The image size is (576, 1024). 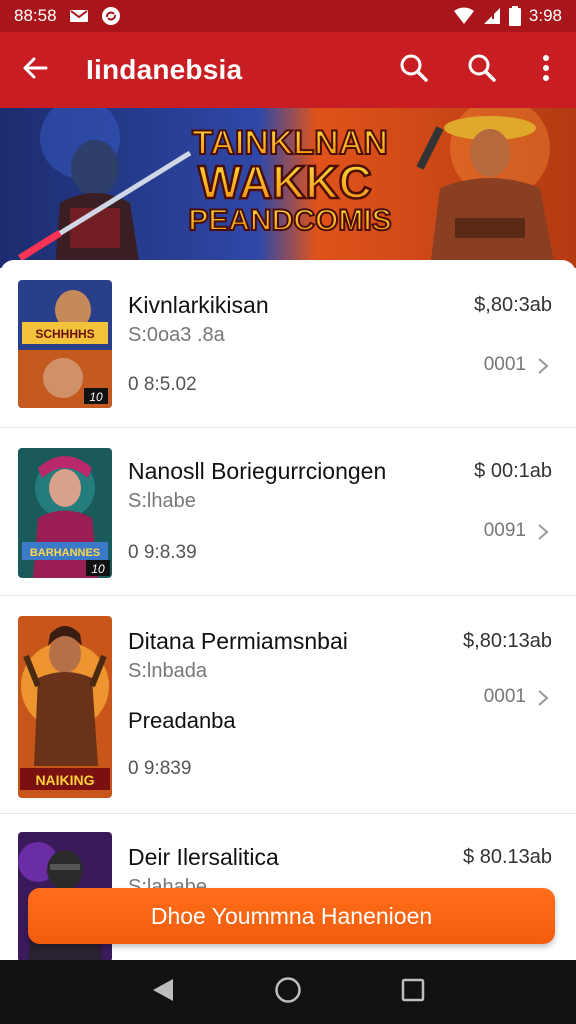 What do you see at coordinates (291, 916) in the screenshot?
I see `primary-action-button: Dhoe Yoummna Hanenioen` at bounding box center [291, 916].